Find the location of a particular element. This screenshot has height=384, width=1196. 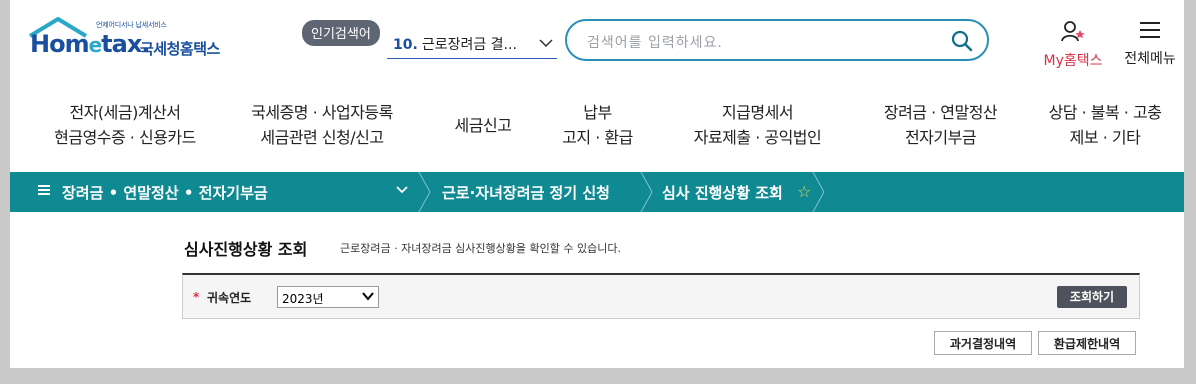

search-placeholder: 검색어를 입력하세요. is located at coordinates (655, 43).